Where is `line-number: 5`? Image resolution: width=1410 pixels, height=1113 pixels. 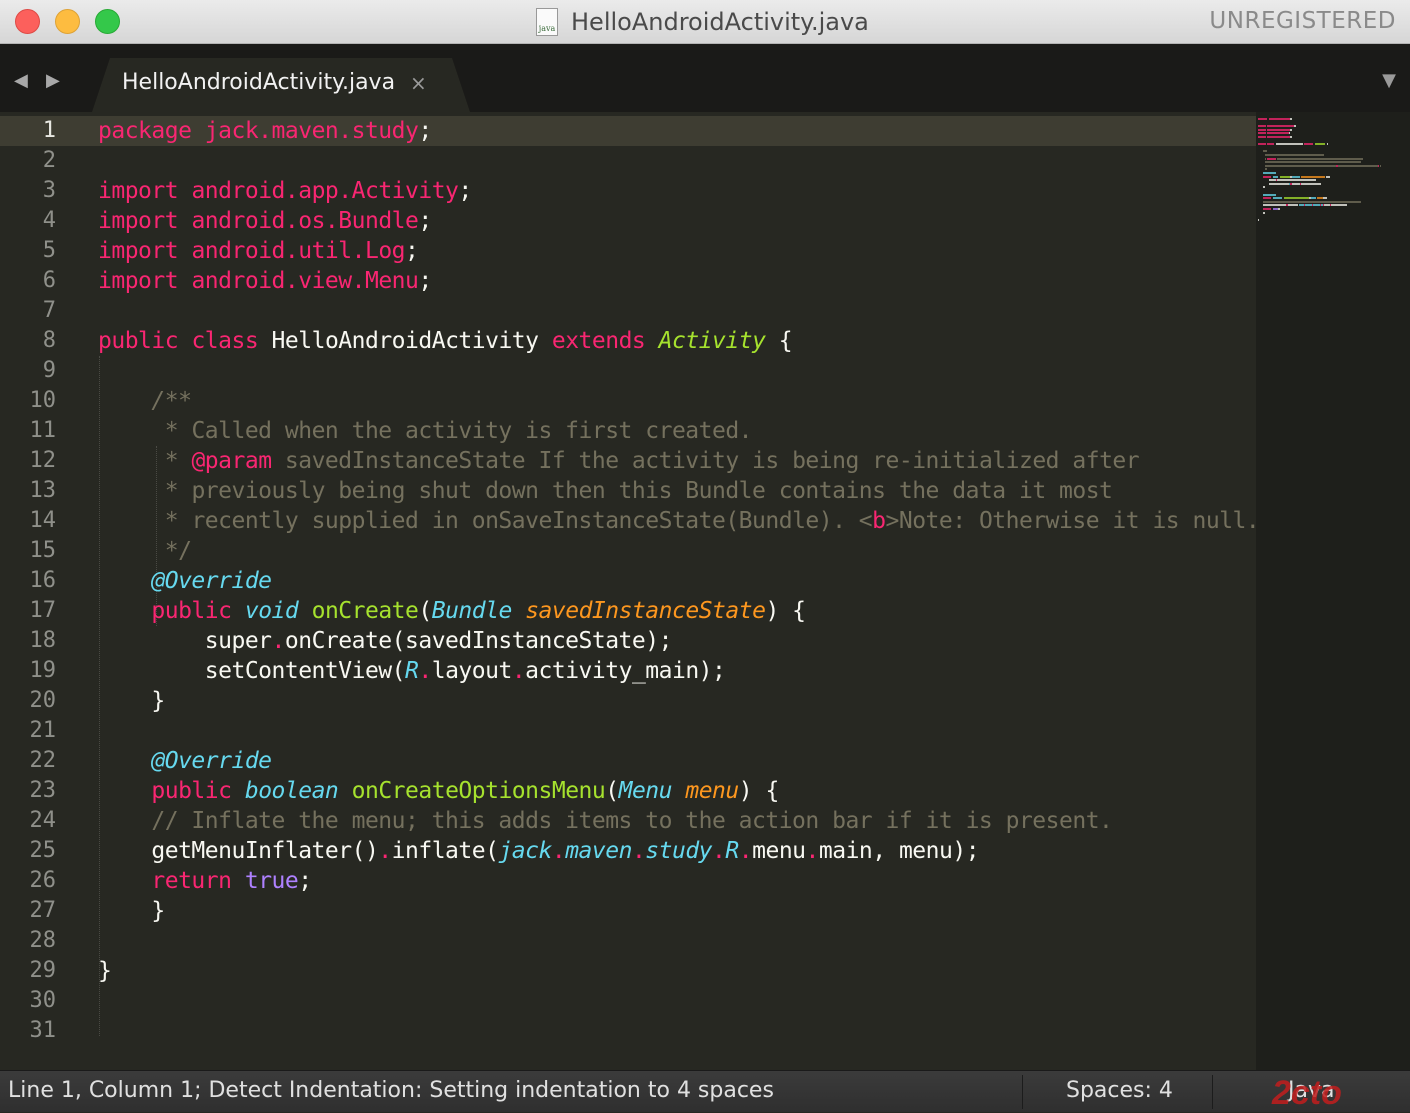
line-number: 5 is located at coordinates (49, 250).